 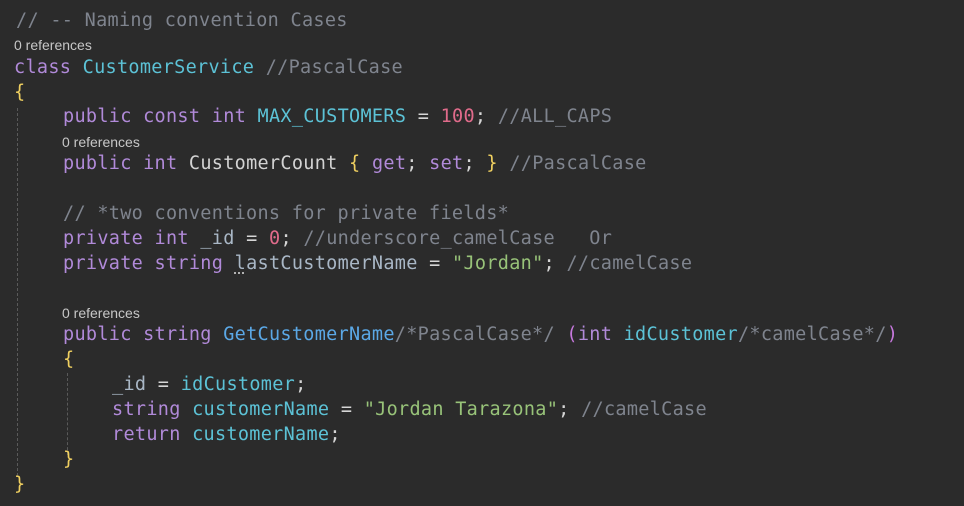 I want to click on code-line-3: {, so click(x=19, y=93).